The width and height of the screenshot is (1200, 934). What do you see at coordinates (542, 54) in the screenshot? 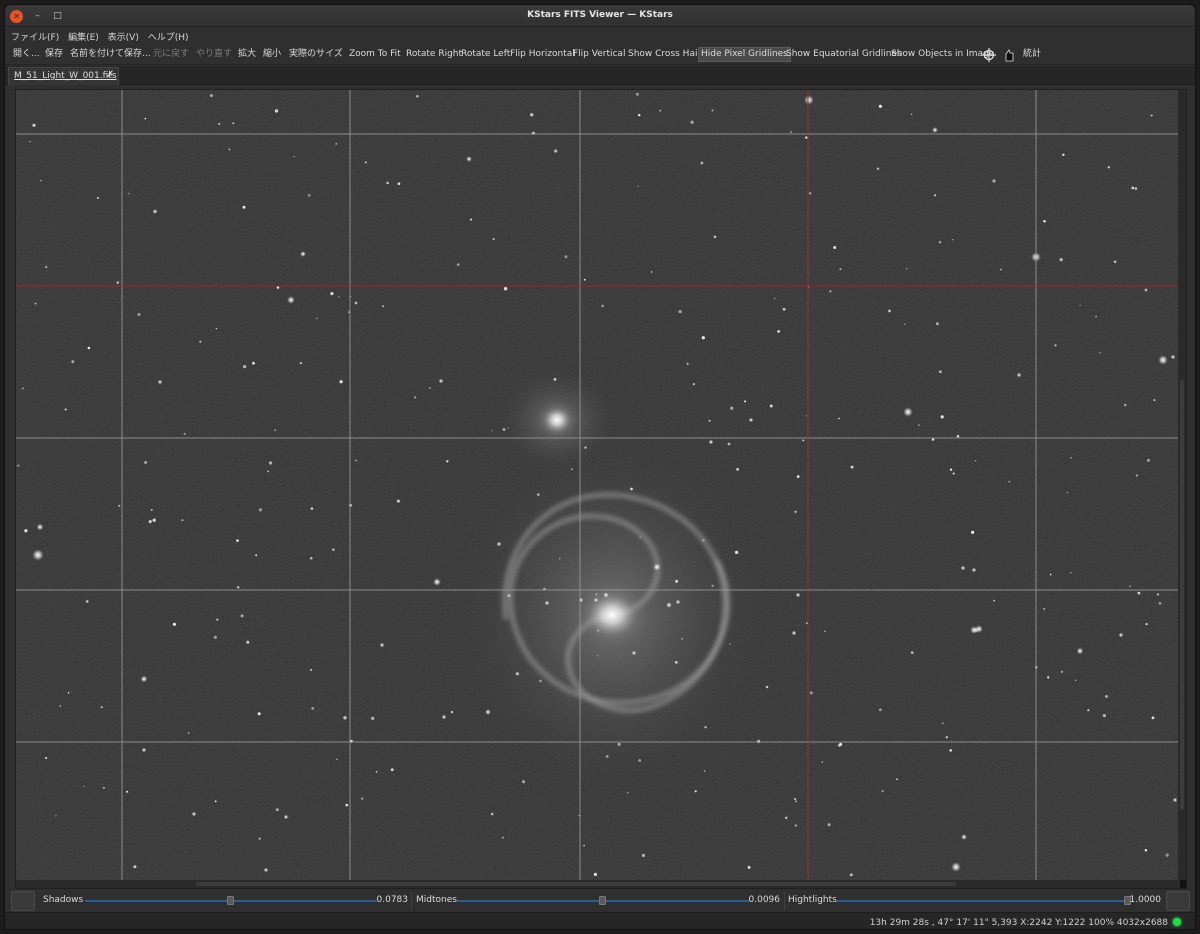
I see `flip-horizontal-button: Flip Horizontal` at bounding box center [542, 54].